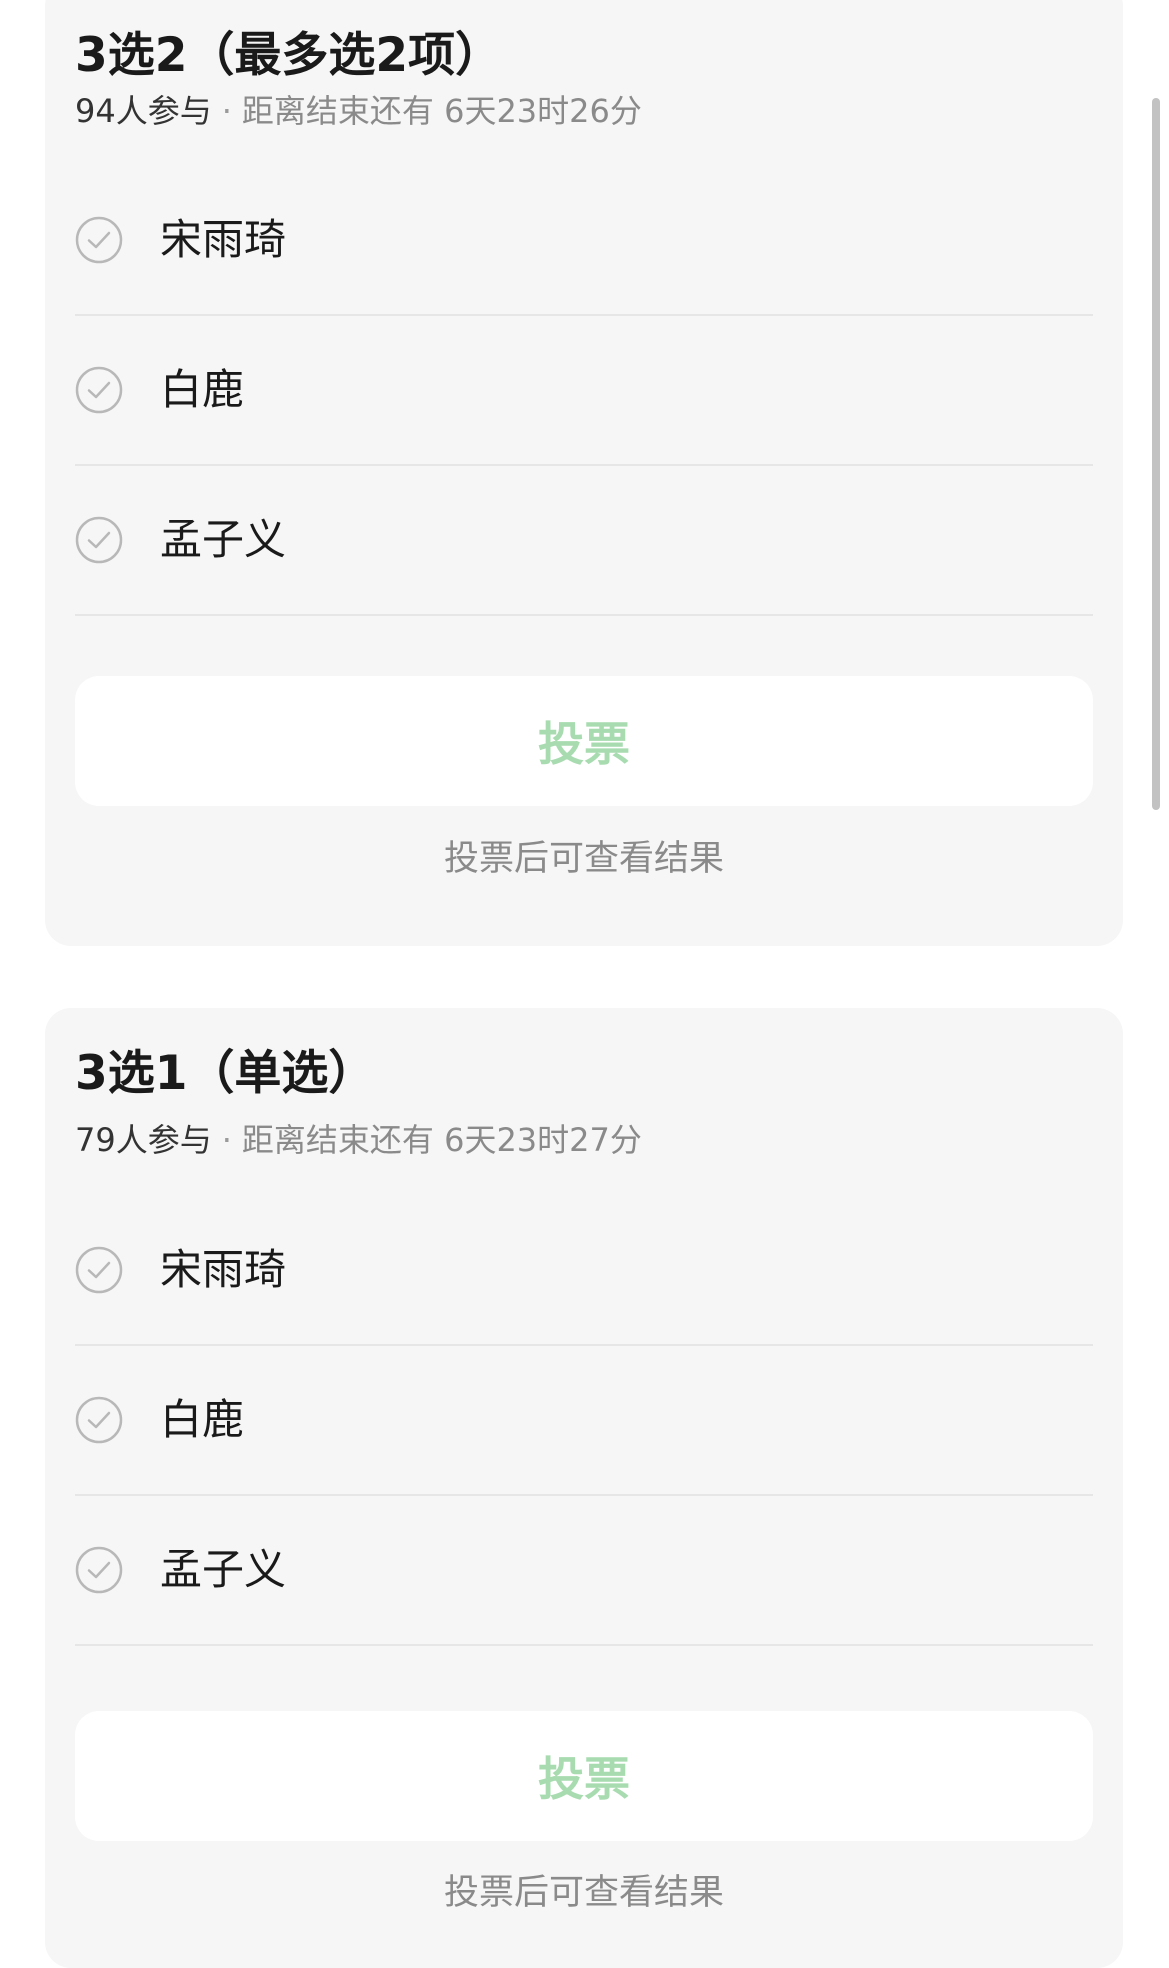 The image size is (1169, 1968). Describe the element at coordinates (1156, 454) in the screenshot. I see `scrollbar-thumb` at that location.